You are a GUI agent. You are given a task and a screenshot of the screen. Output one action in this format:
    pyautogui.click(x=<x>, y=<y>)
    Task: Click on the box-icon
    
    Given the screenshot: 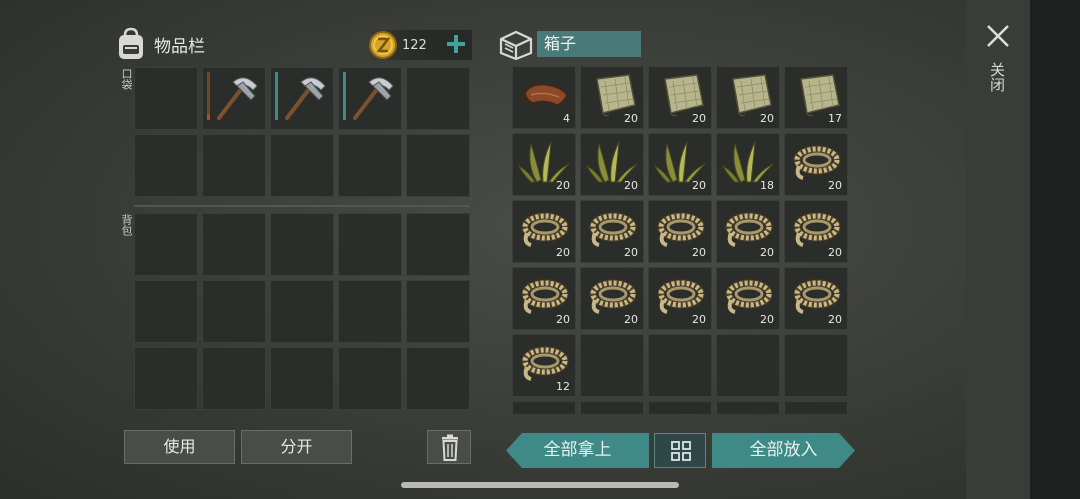 What is the action you would take?
    pyautogui.click(x=516, y=45)
    